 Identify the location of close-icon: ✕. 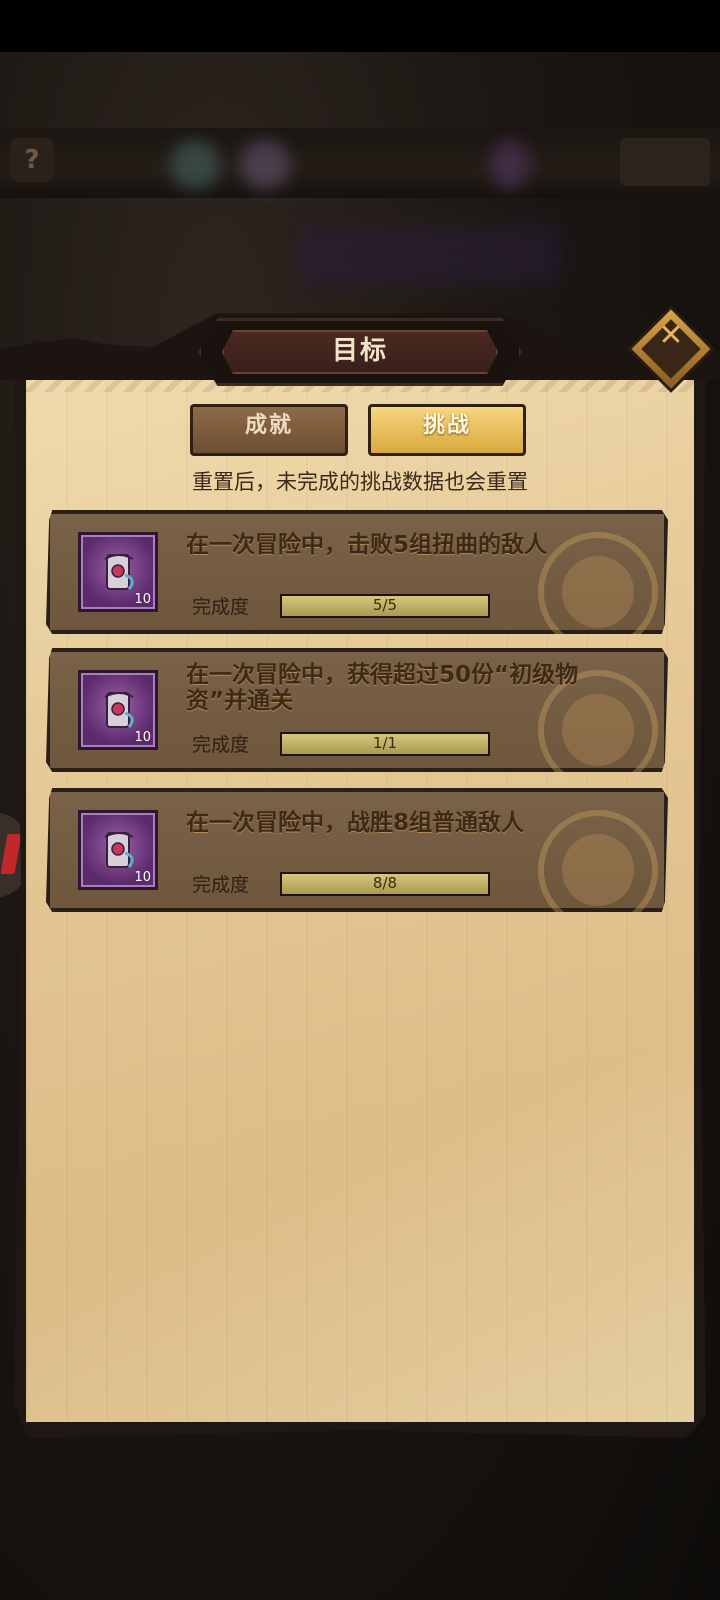
(671, 349).